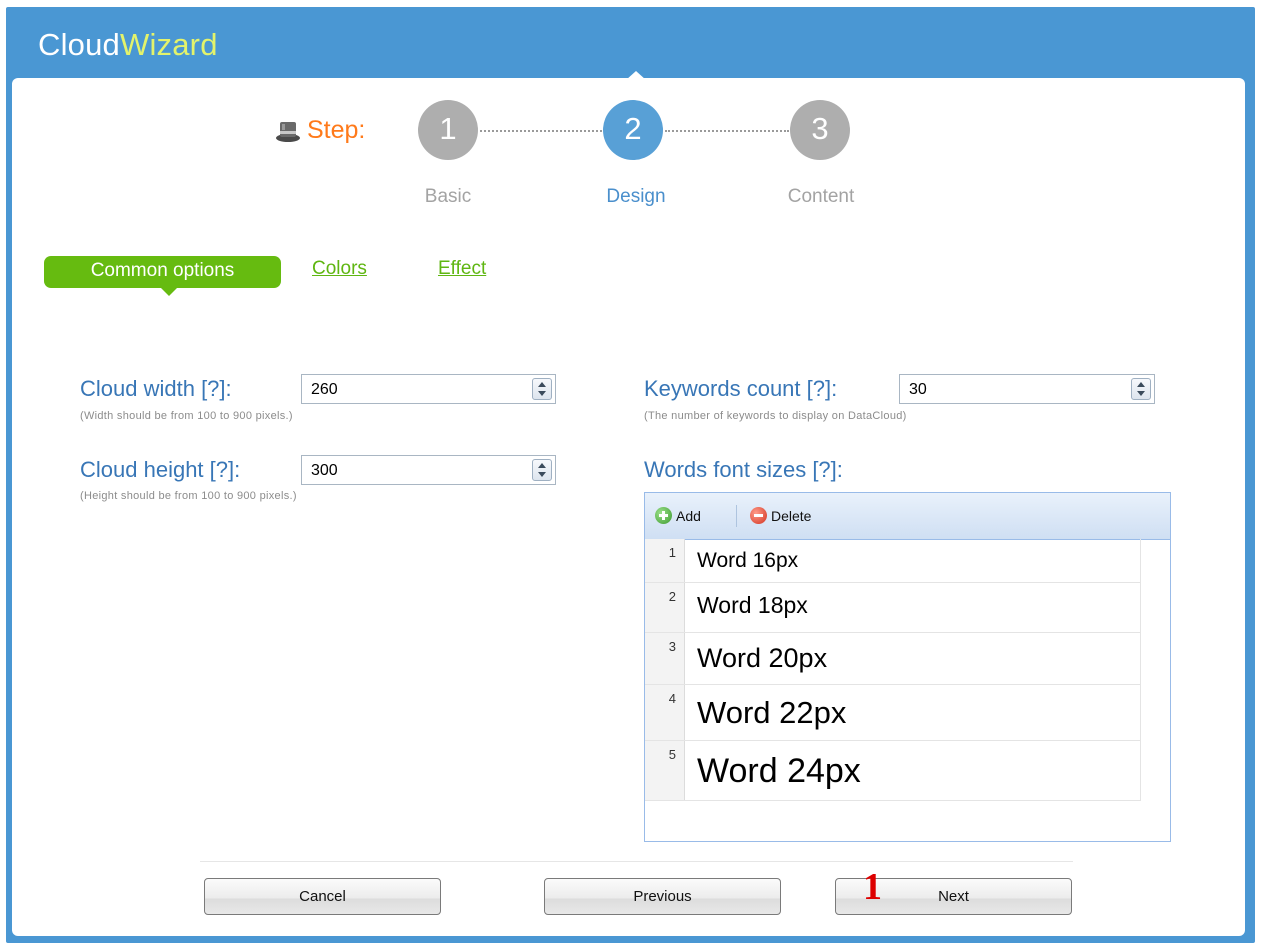  I want to click on row-number-cell: 3, so click(665, 658).